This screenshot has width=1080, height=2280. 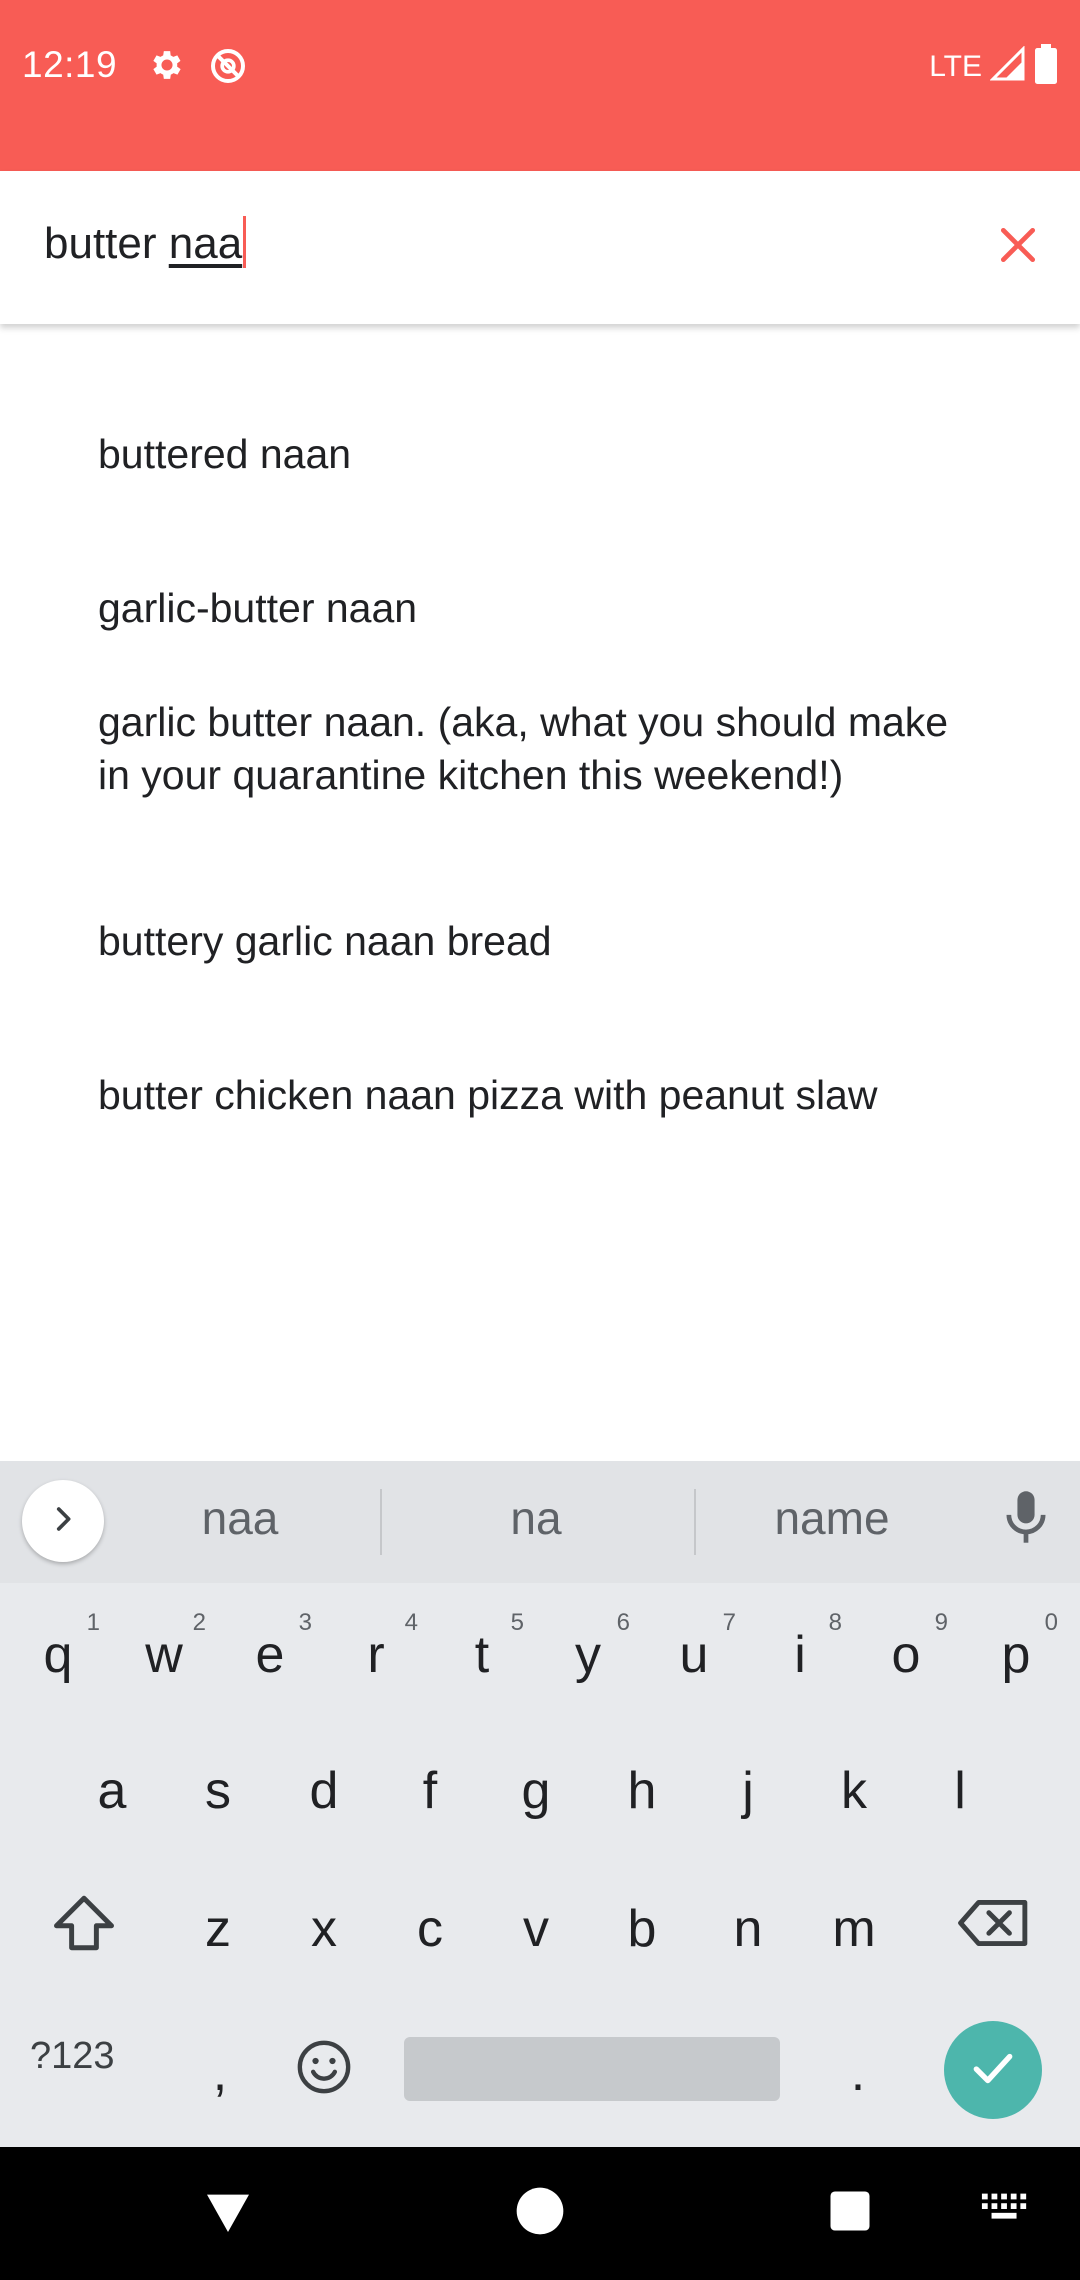 What do you see at coordinates (167, 67) in the screenshot?
I see `gear-icon` at bounding box center [167, 67].